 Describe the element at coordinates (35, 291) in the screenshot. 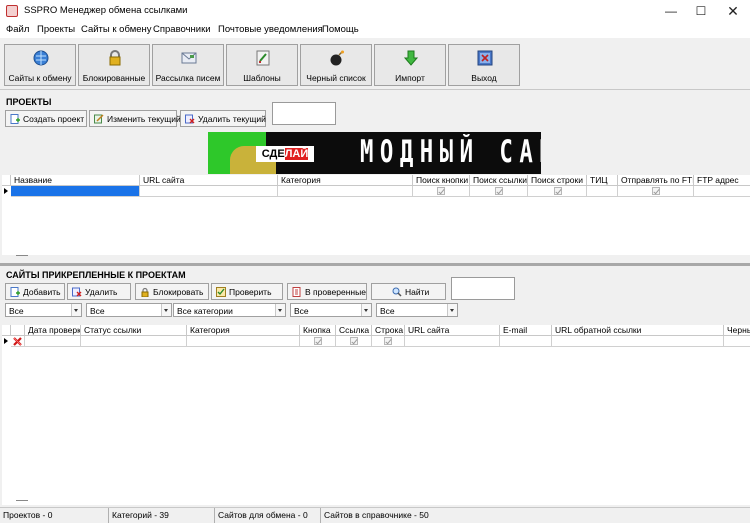

I see `add-site-button: Добавить` at that location.